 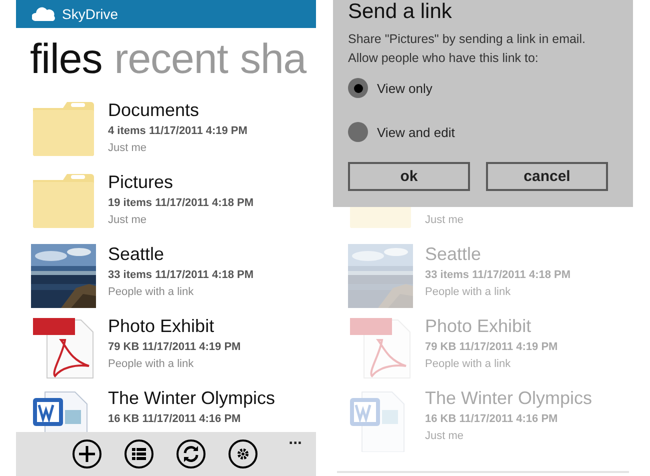 I want to click on cloud-icon, so click(x=44, y=14).